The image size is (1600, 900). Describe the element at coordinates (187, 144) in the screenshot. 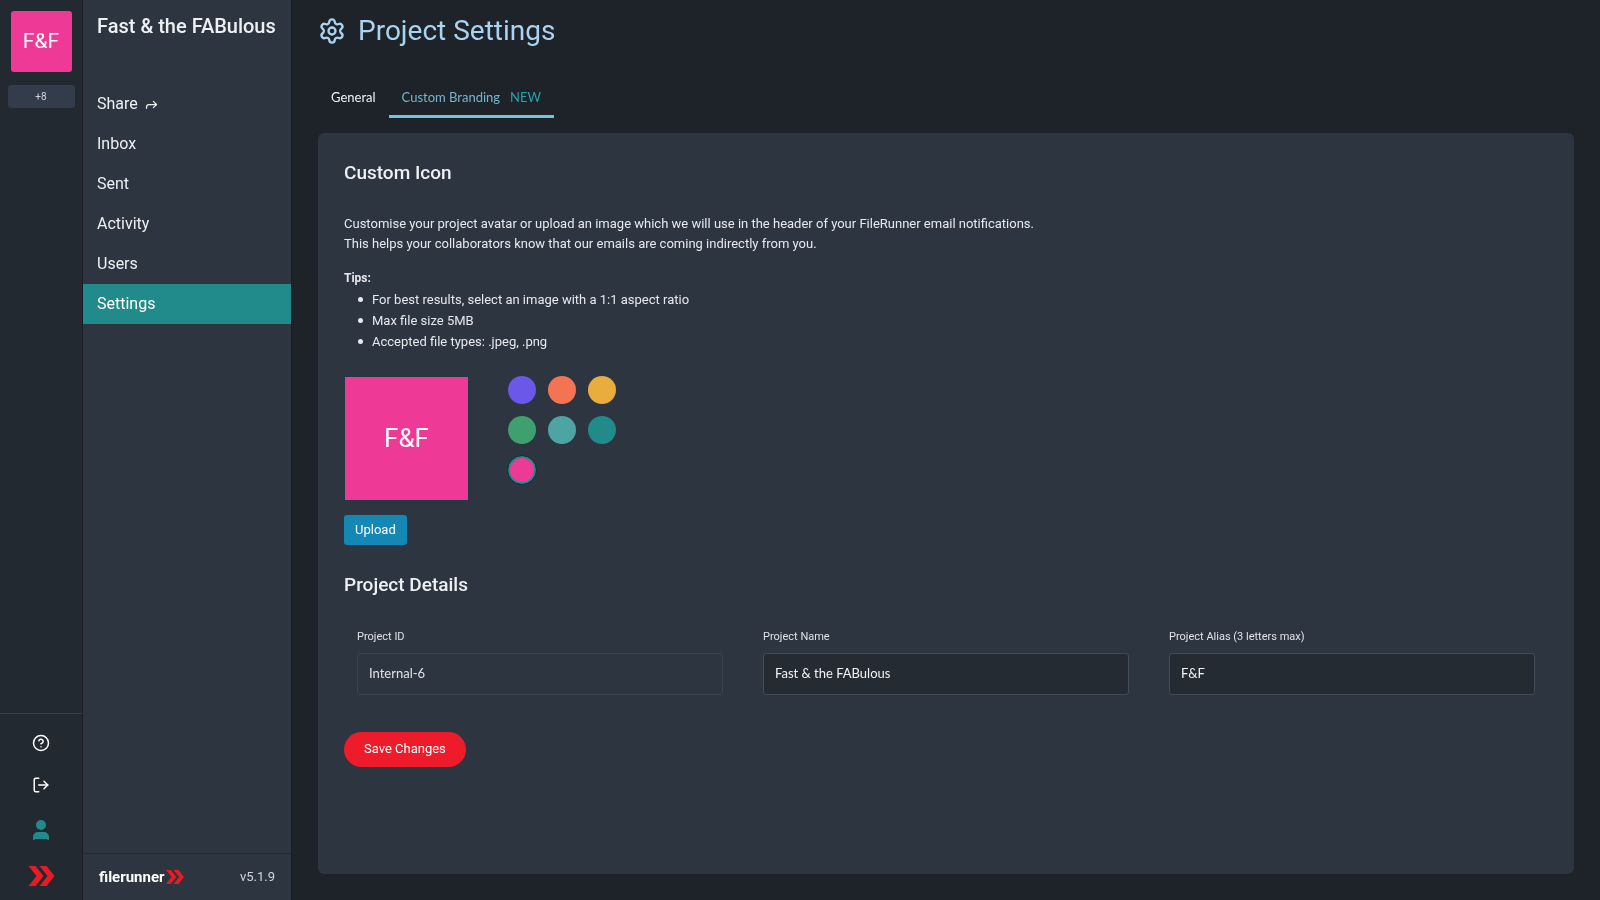

I see `sidebar-item: Inbox` at that location.